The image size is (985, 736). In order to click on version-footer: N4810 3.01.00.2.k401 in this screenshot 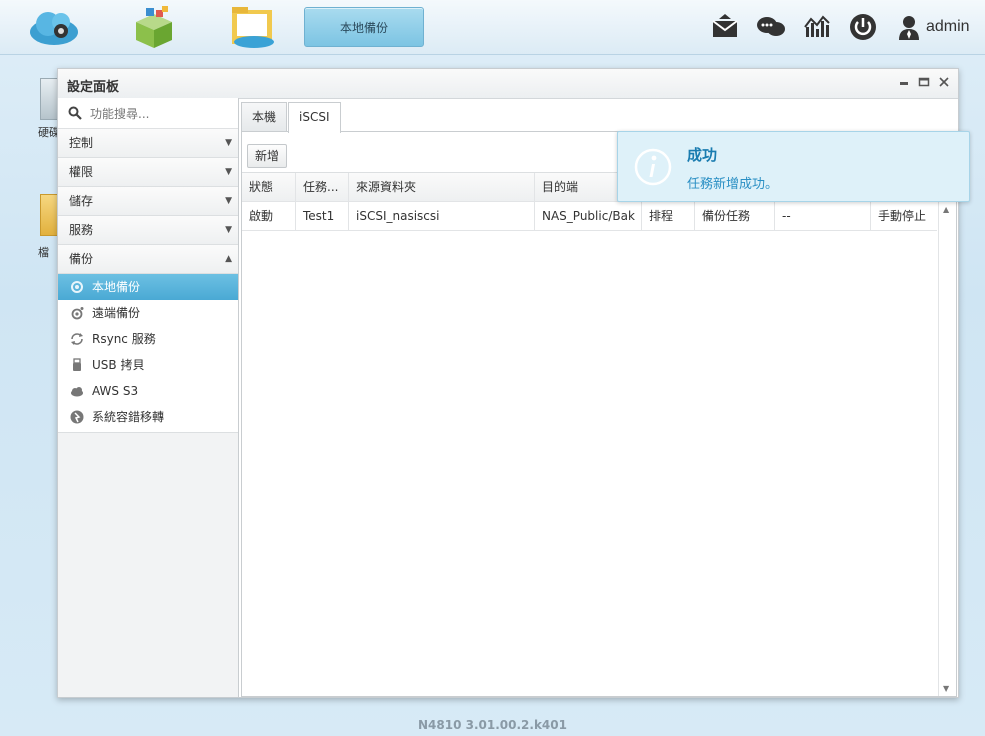, I will do `click(492, 725)`.